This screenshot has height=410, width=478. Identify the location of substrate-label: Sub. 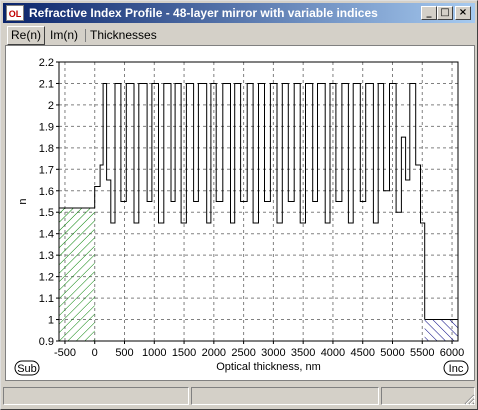
(27, 368).